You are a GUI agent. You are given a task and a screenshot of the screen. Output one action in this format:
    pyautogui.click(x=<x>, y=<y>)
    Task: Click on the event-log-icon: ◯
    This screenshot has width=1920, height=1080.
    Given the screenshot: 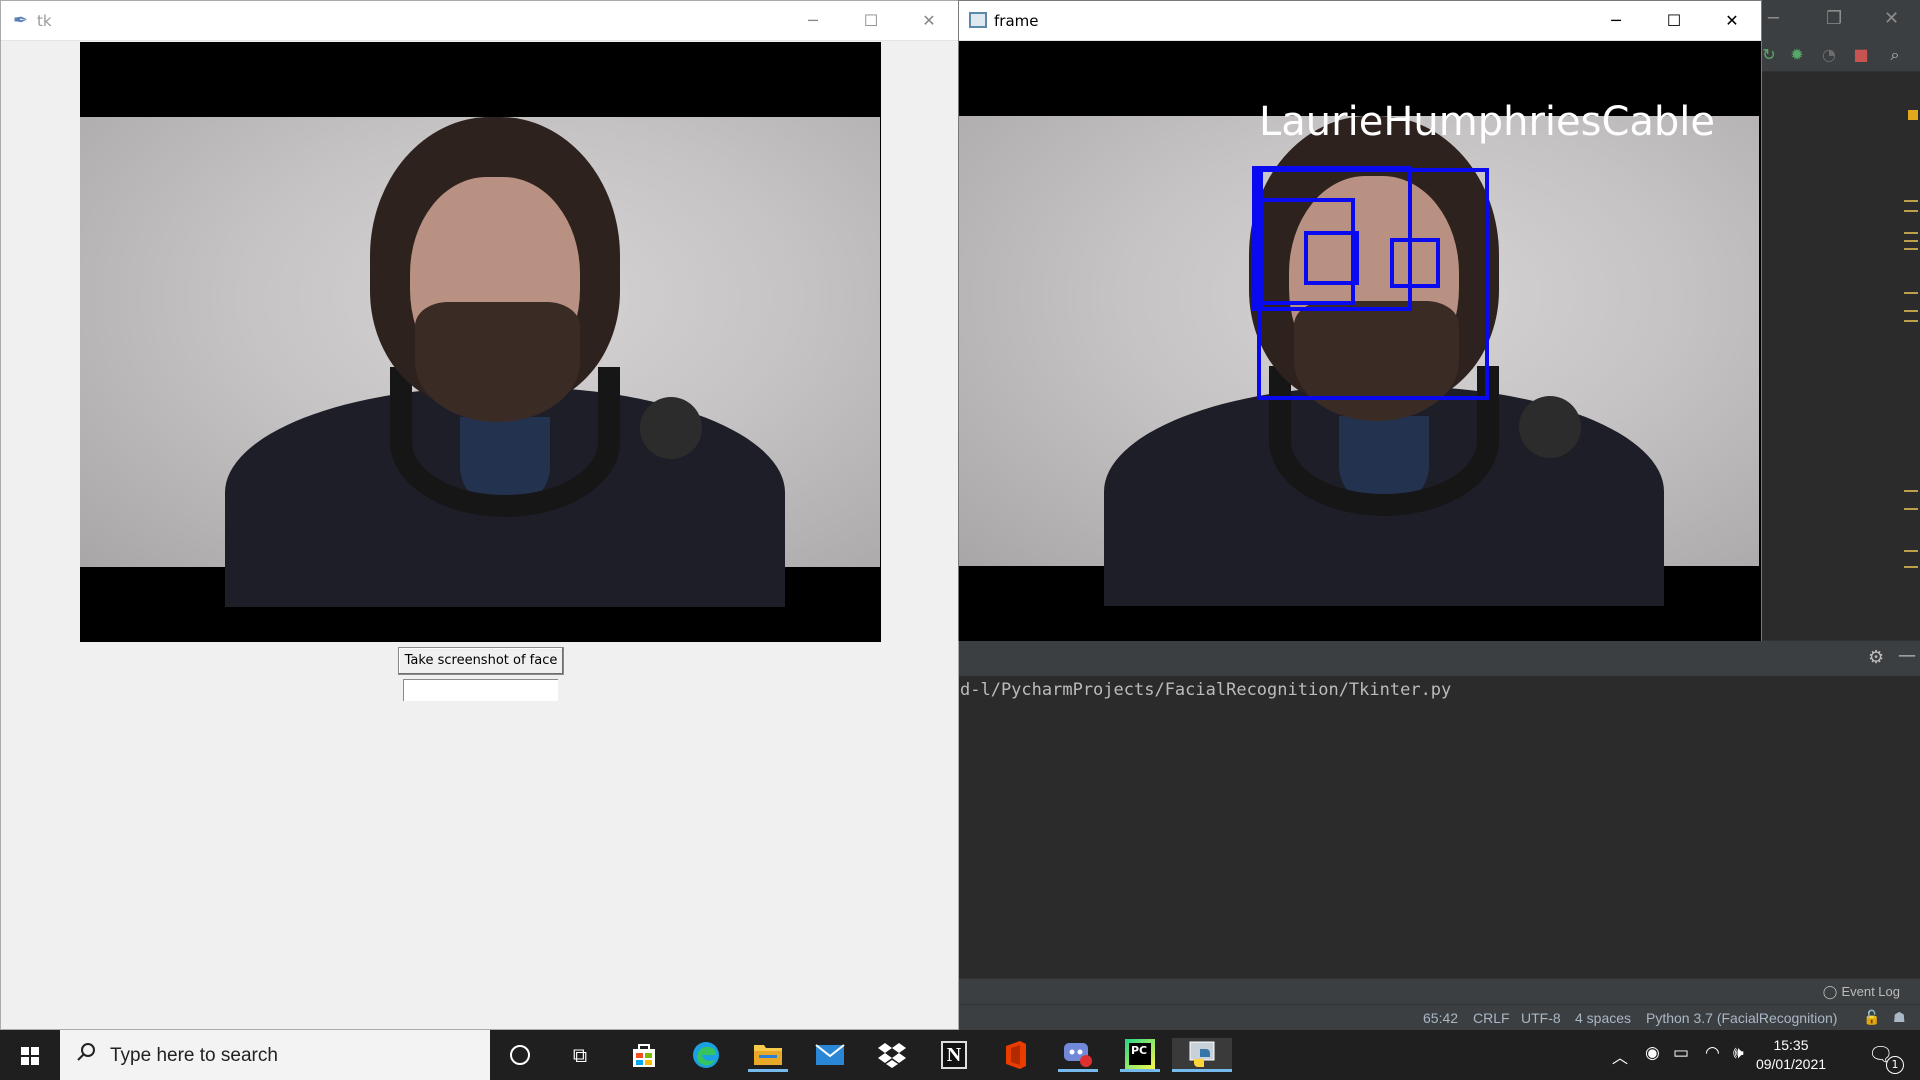 What is the action you would take?
    pyautogui.click(x=1832, y=992)
    